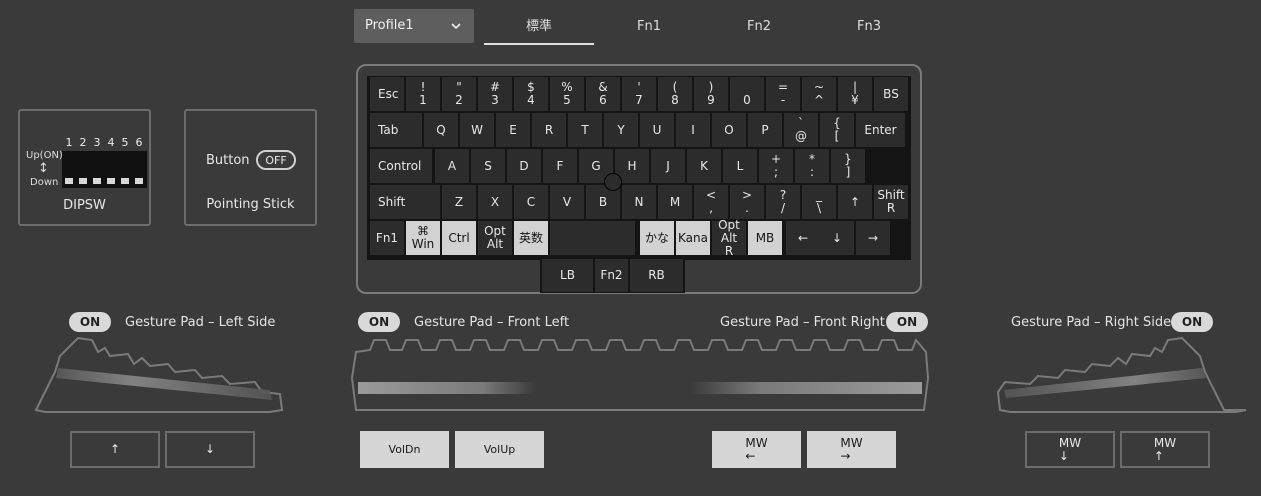  What do you see at coordinates (848, 166) in the screenshot?
I see `key-row3-12: } ]` at bounding box center [848, 166].